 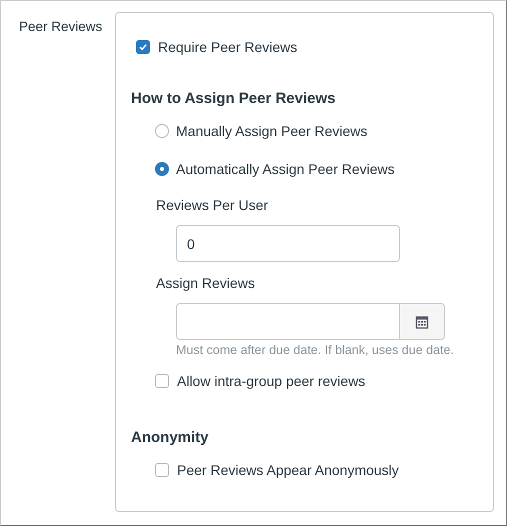 What do you see at coordinates (288, 321) in the screenshot?
I see `date-field` at bounding box center [288, 321].